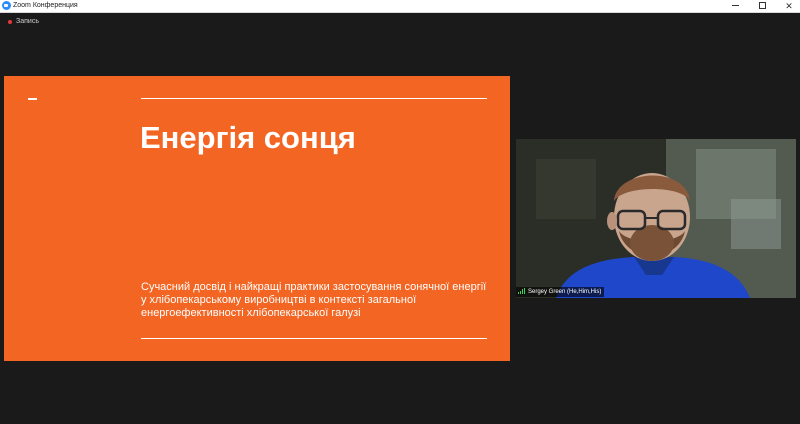 Image resolution: width=800 pixels, height=424 pixels. Describe the element at coordinates (248, 137) in the screenshot. I see `slide-title: Енергія сонця` at that location.